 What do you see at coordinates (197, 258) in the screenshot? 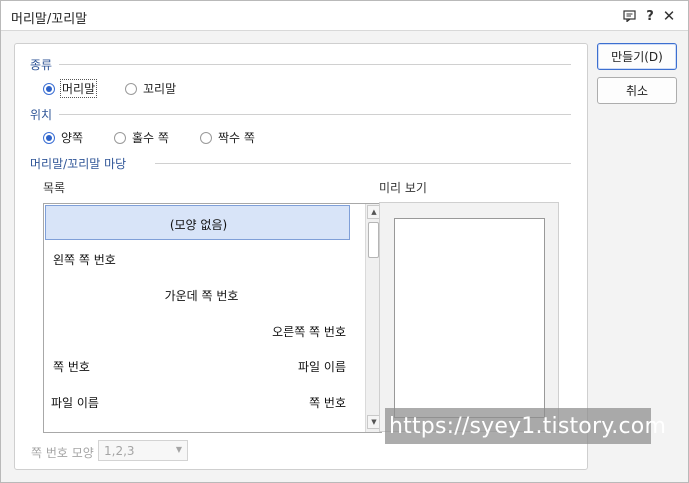
I see `list-item: 왼쪽 쪽 번호` at bounding box center [197, 258].